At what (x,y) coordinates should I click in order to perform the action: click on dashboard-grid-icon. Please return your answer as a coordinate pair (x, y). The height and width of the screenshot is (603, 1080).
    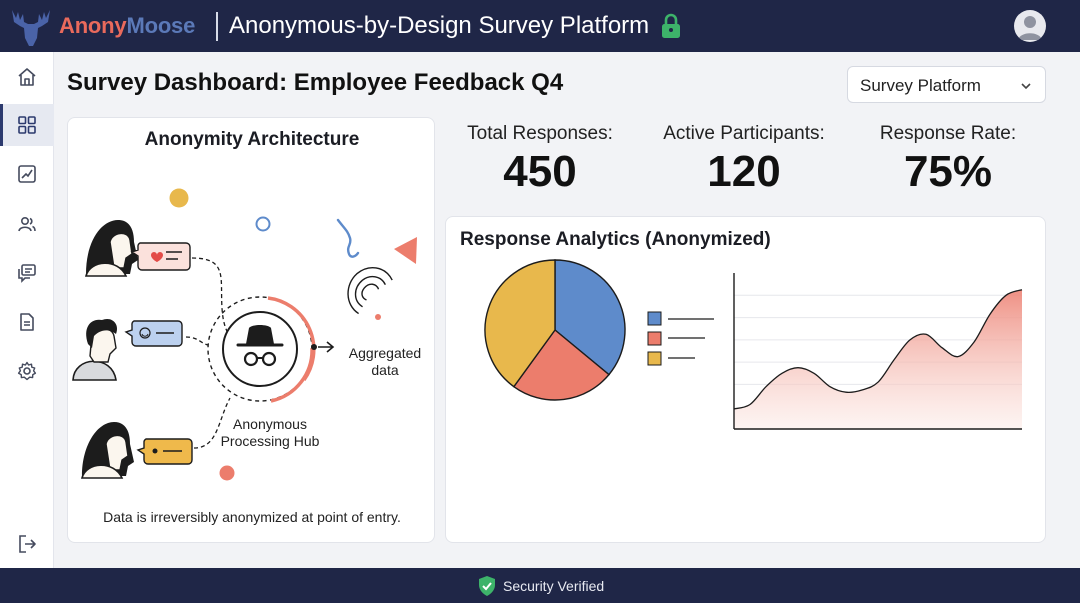
    Looking at the image, I should click on (27, 125).